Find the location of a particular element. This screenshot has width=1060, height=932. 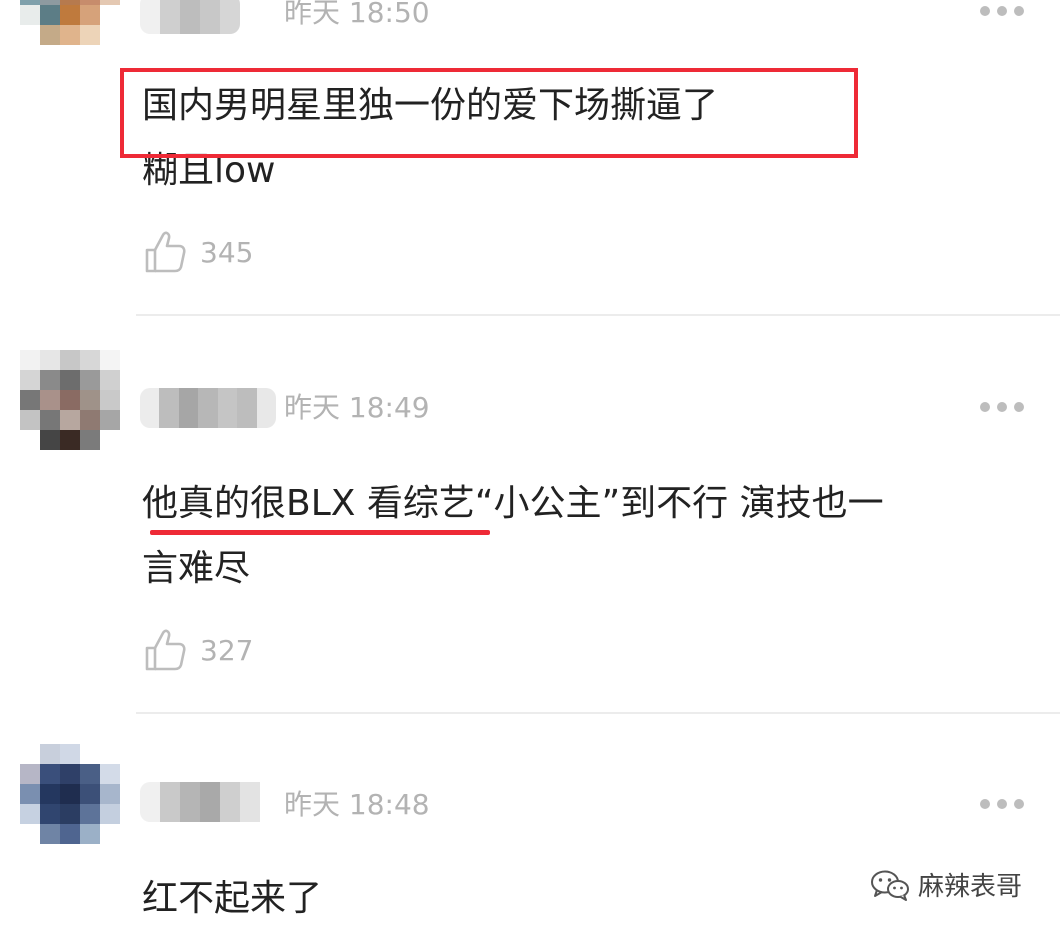

watermark-text: 麻辣表哥 is located at coordinates (970, 887).